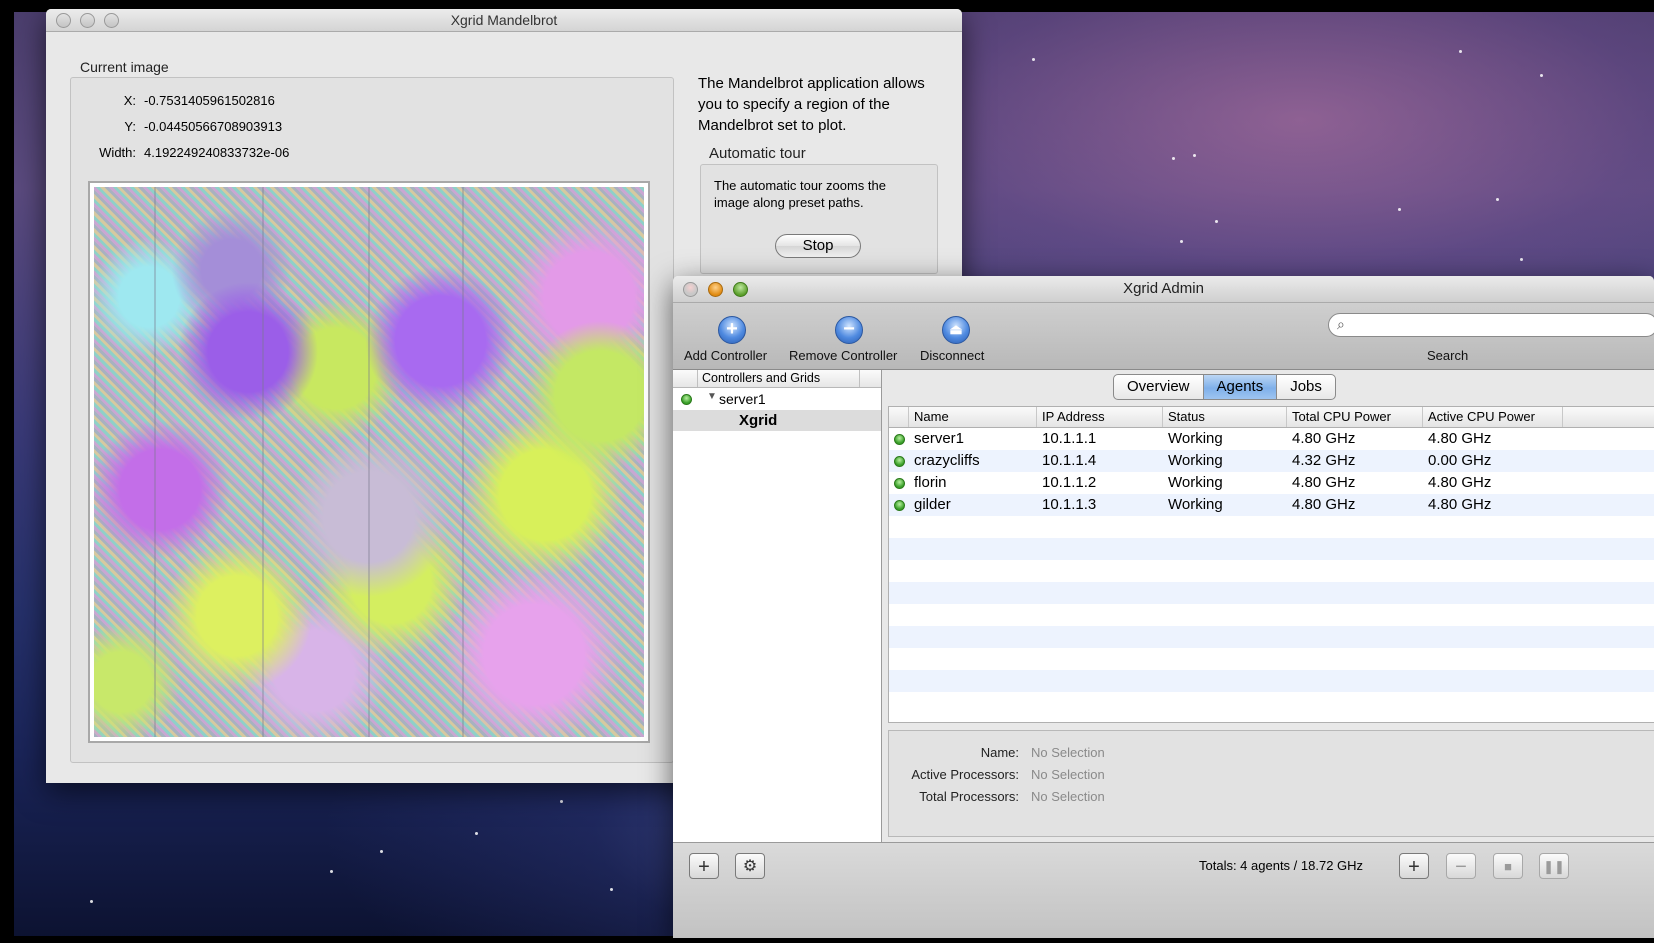  I want to click on add-icon: +, so click(732, 330).